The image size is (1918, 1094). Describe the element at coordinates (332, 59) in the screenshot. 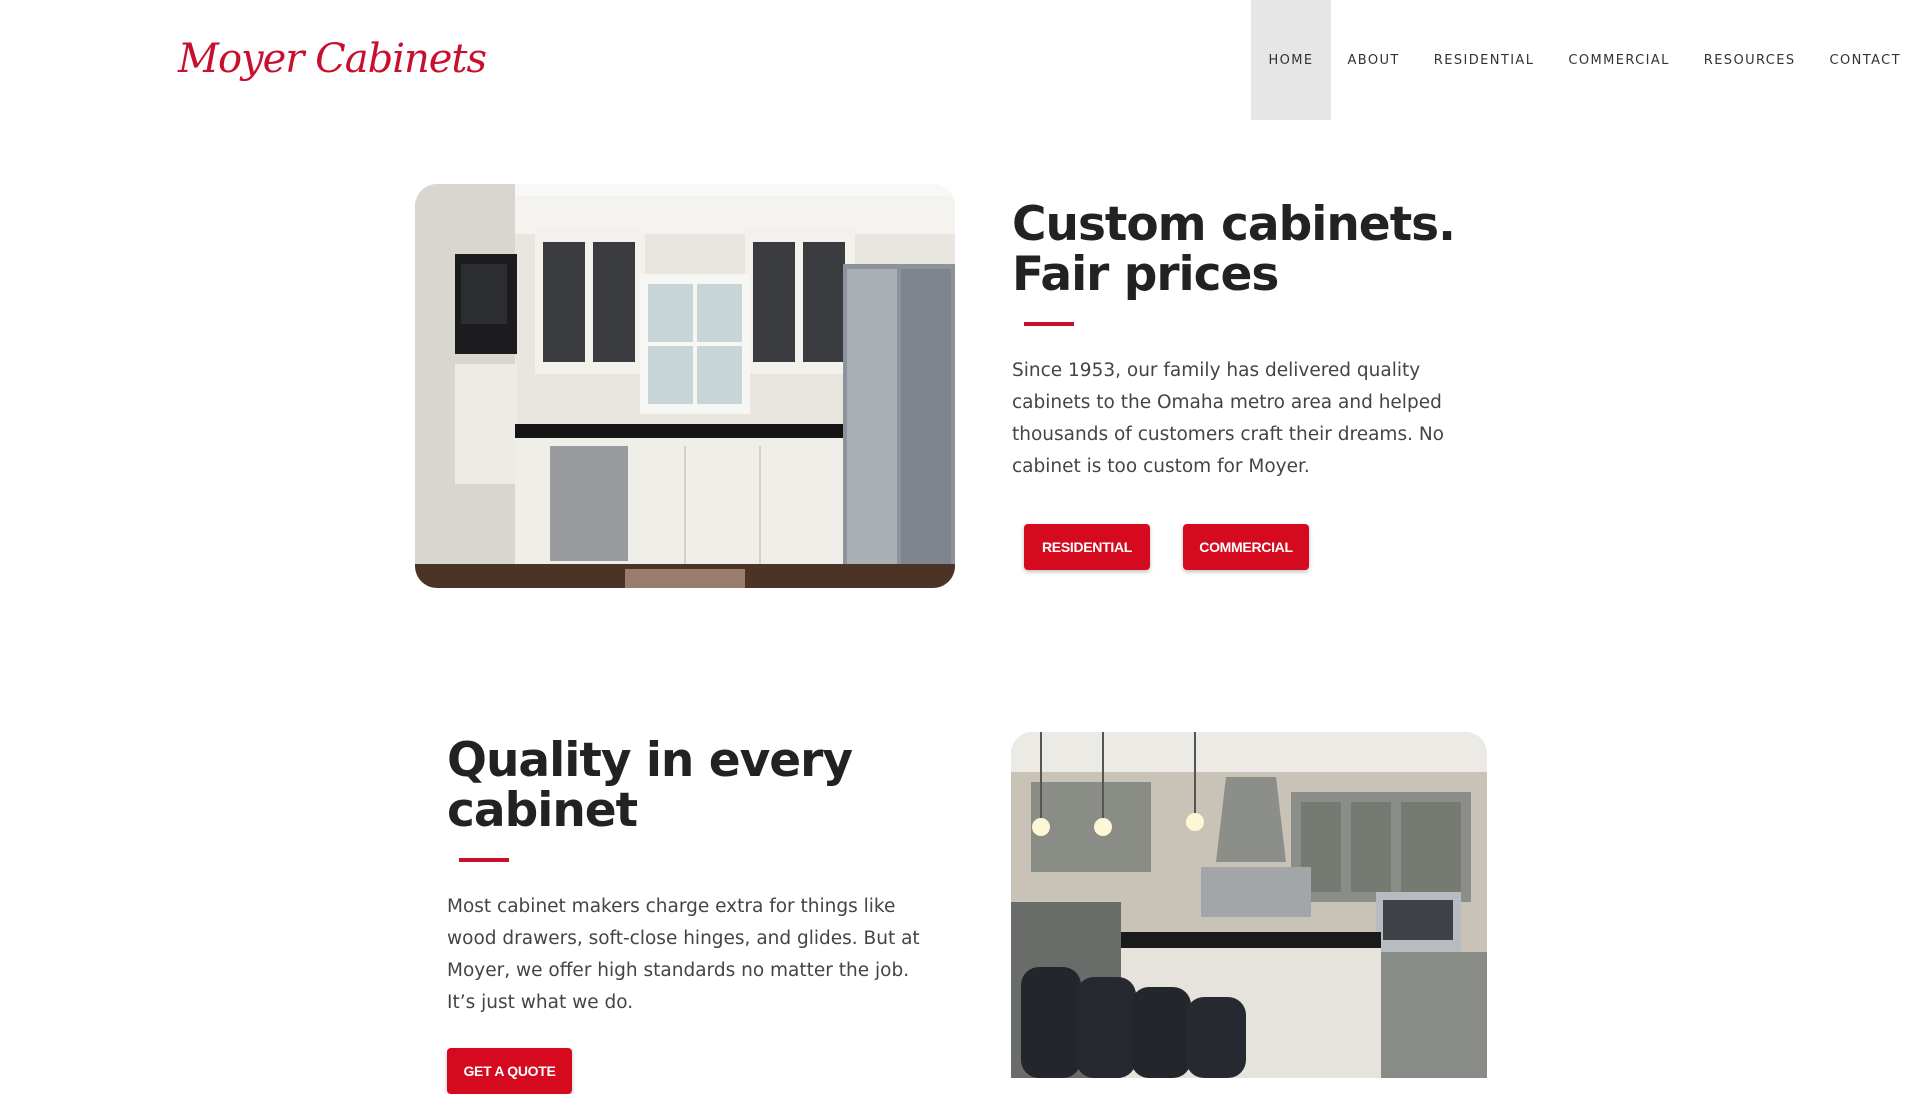

I see `site-logo: Moyer Cabinets` at that location.